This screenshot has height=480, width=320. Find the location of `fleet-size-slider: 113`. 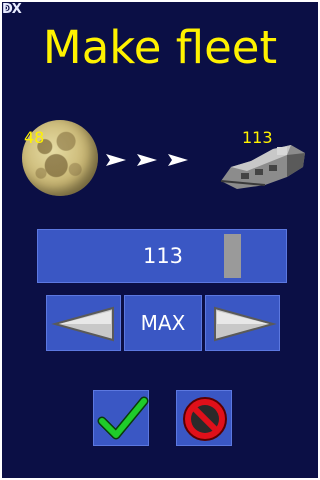

fleet-size-slider: 113 is located at coordinates (162, 256).